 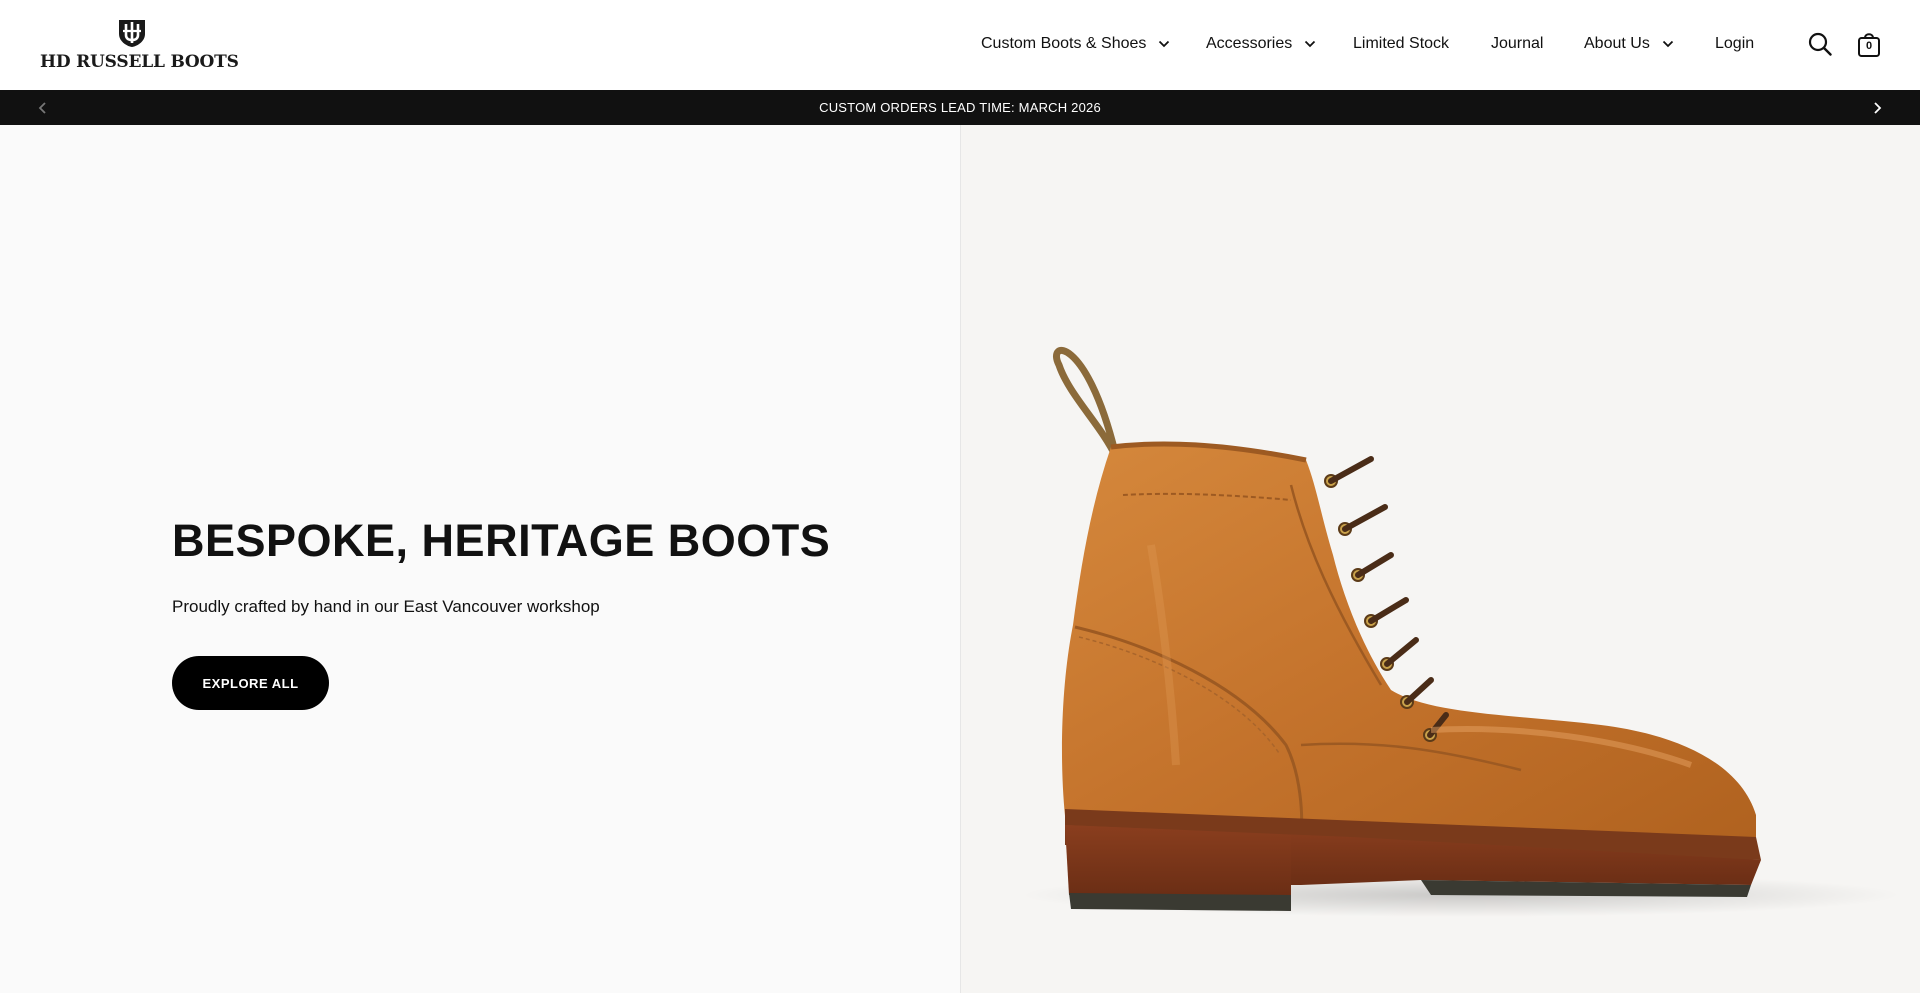 What do you see at coordinates (132, 33) in the screenshot?
I see `shield-logo-icon` at bounding box center [132, 33].